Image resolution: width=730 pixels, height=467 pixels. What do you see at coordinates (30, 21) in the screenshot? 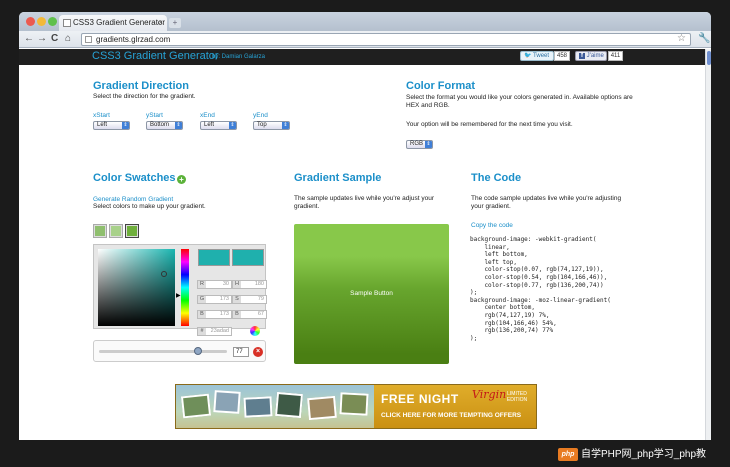
I see `close-window-button` at bounding box center [30, 21].